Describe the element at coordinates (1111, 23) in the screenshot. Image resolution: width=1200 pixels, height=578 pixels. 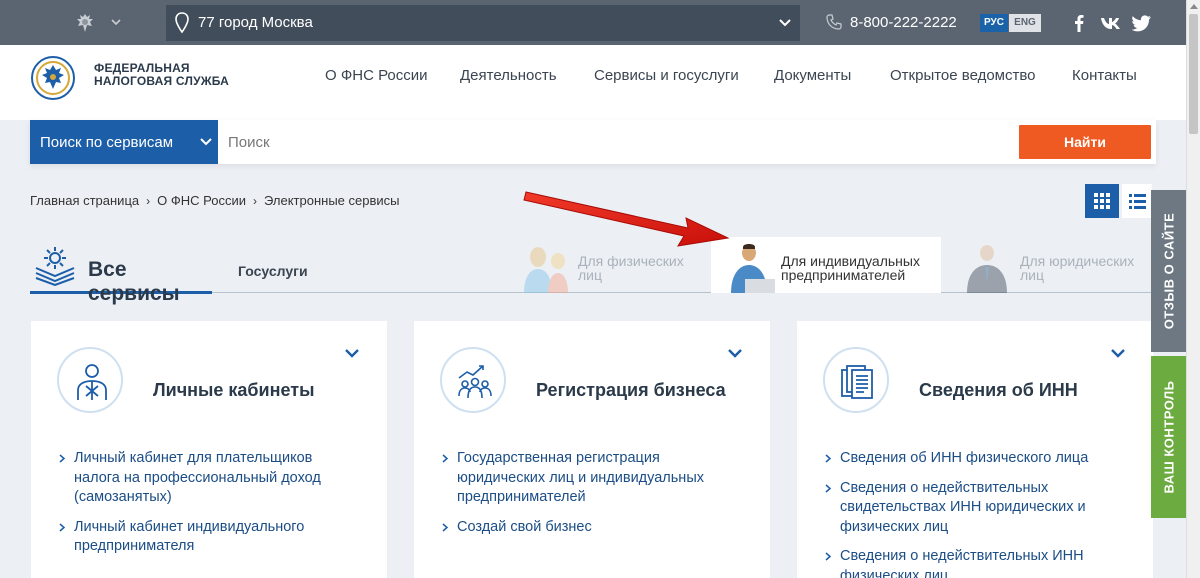
I see `vk-icon` at that location.